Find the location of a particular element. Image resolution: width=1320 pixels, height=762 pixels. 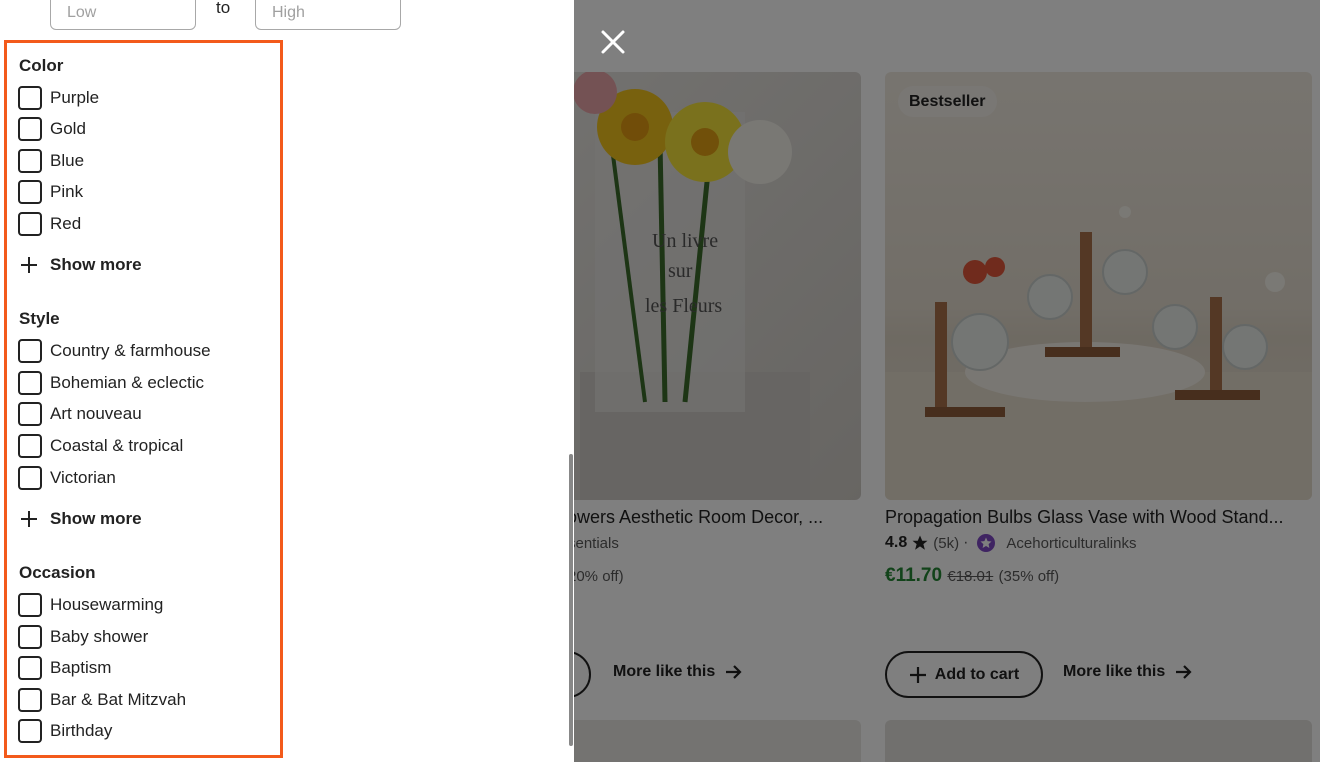

style-show-more-button: Show more is located at coordinates (81, 519).